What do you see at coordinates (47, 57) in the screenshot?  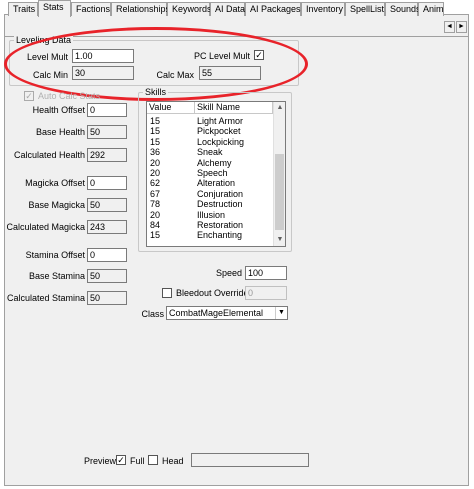 I see `level-mult-label: Level Mult` at bounding box center [47, 57].